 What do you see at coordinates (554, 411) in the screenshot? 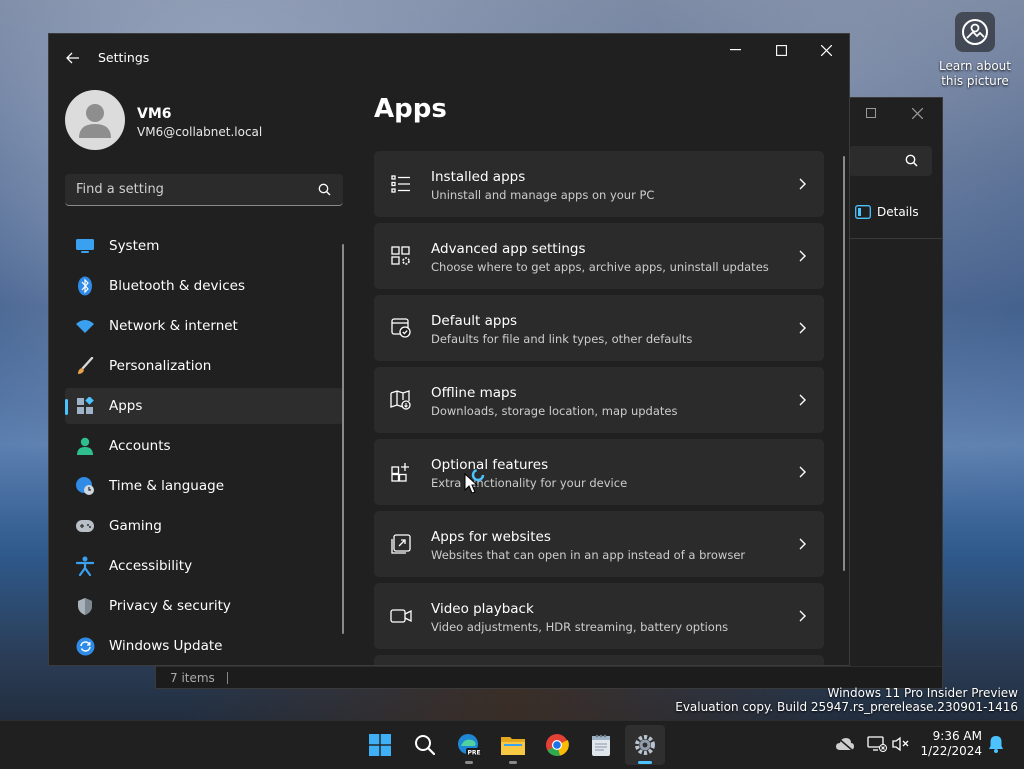
I see `card-subtitle: Downloads, storage location, map updates` at bounding box center [554, 411].